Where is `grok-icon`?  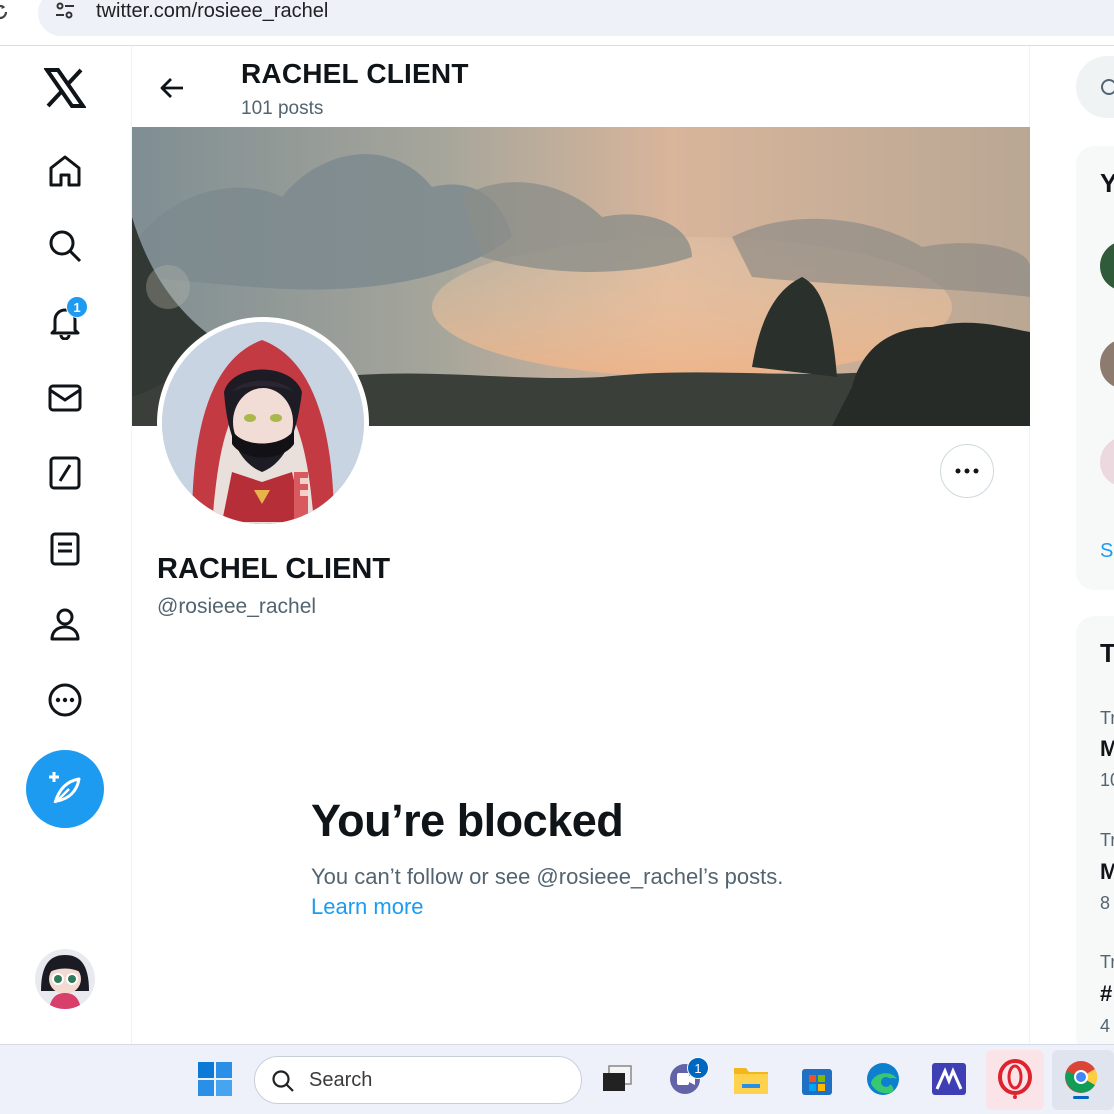 grok-icon is located at coordinates (65, 473).